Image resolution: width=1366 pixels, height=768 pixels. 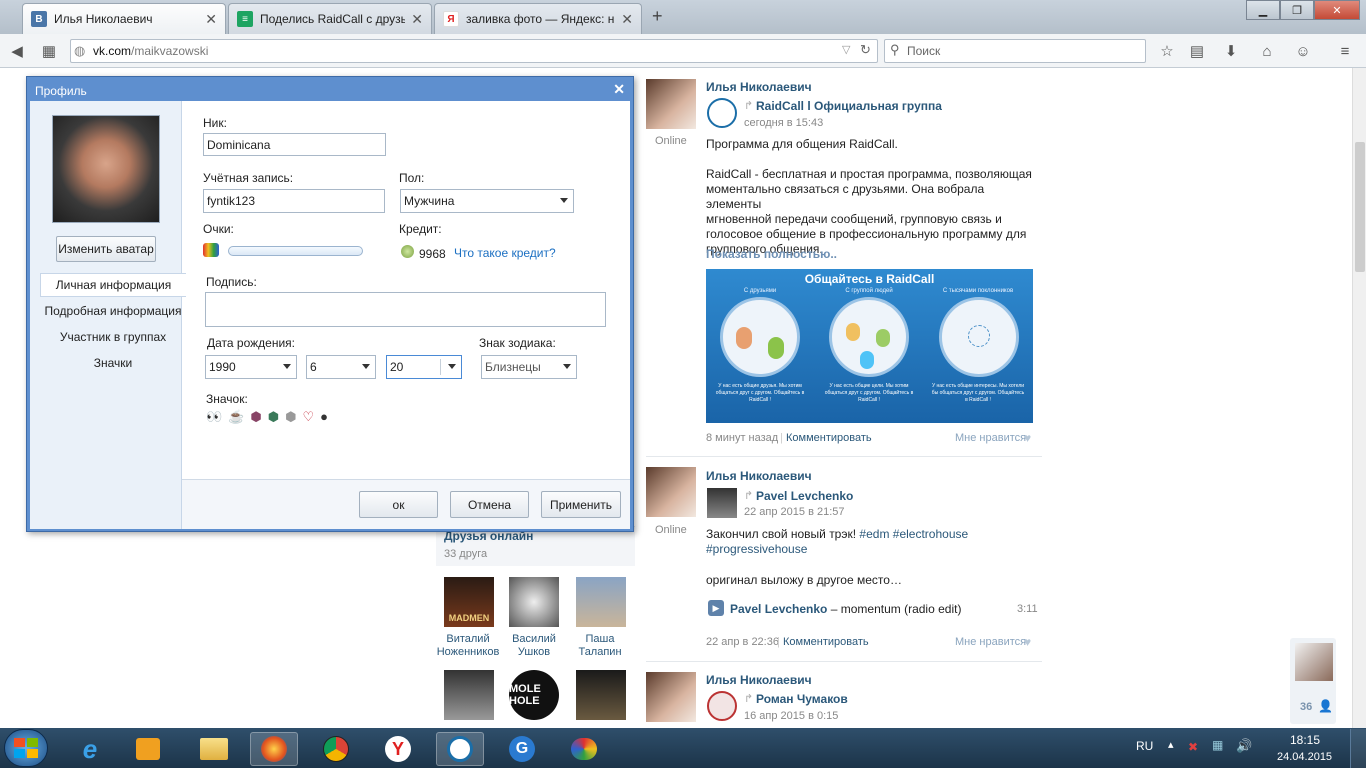 I want to click on firefox-icon, so click(x=274, y=749).